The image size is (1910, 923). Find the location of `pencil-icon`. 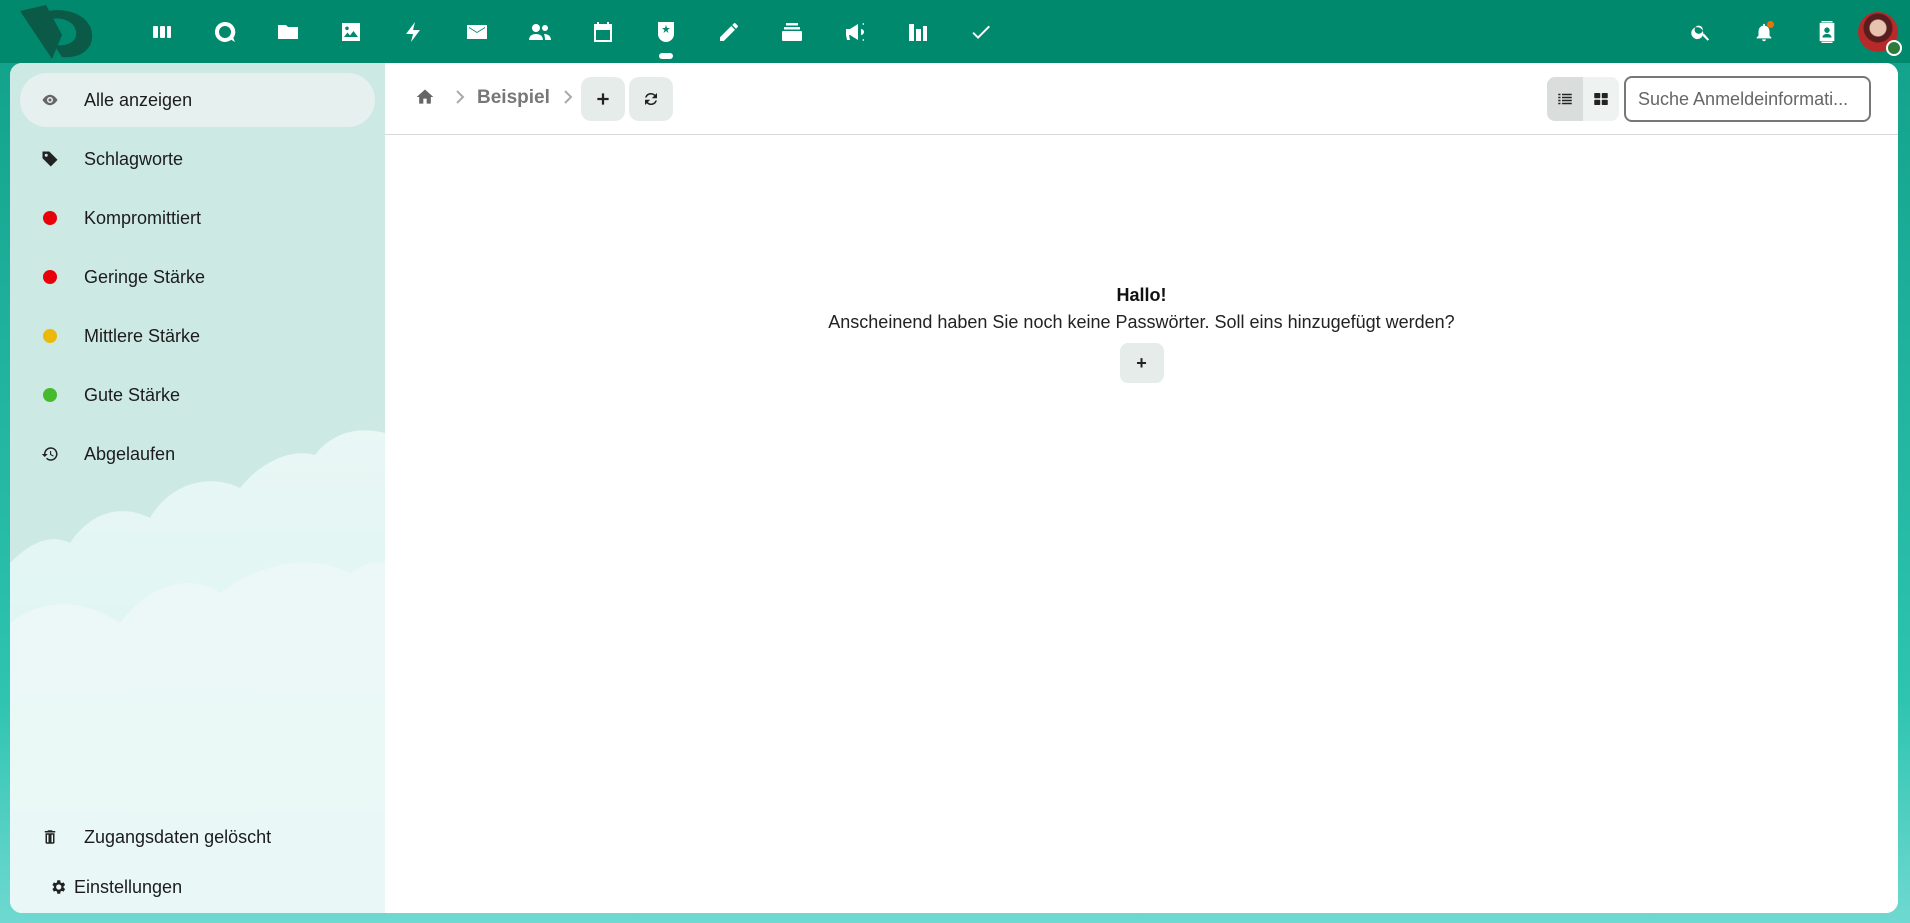

pencil-icon is located at coordinates (728, 31).